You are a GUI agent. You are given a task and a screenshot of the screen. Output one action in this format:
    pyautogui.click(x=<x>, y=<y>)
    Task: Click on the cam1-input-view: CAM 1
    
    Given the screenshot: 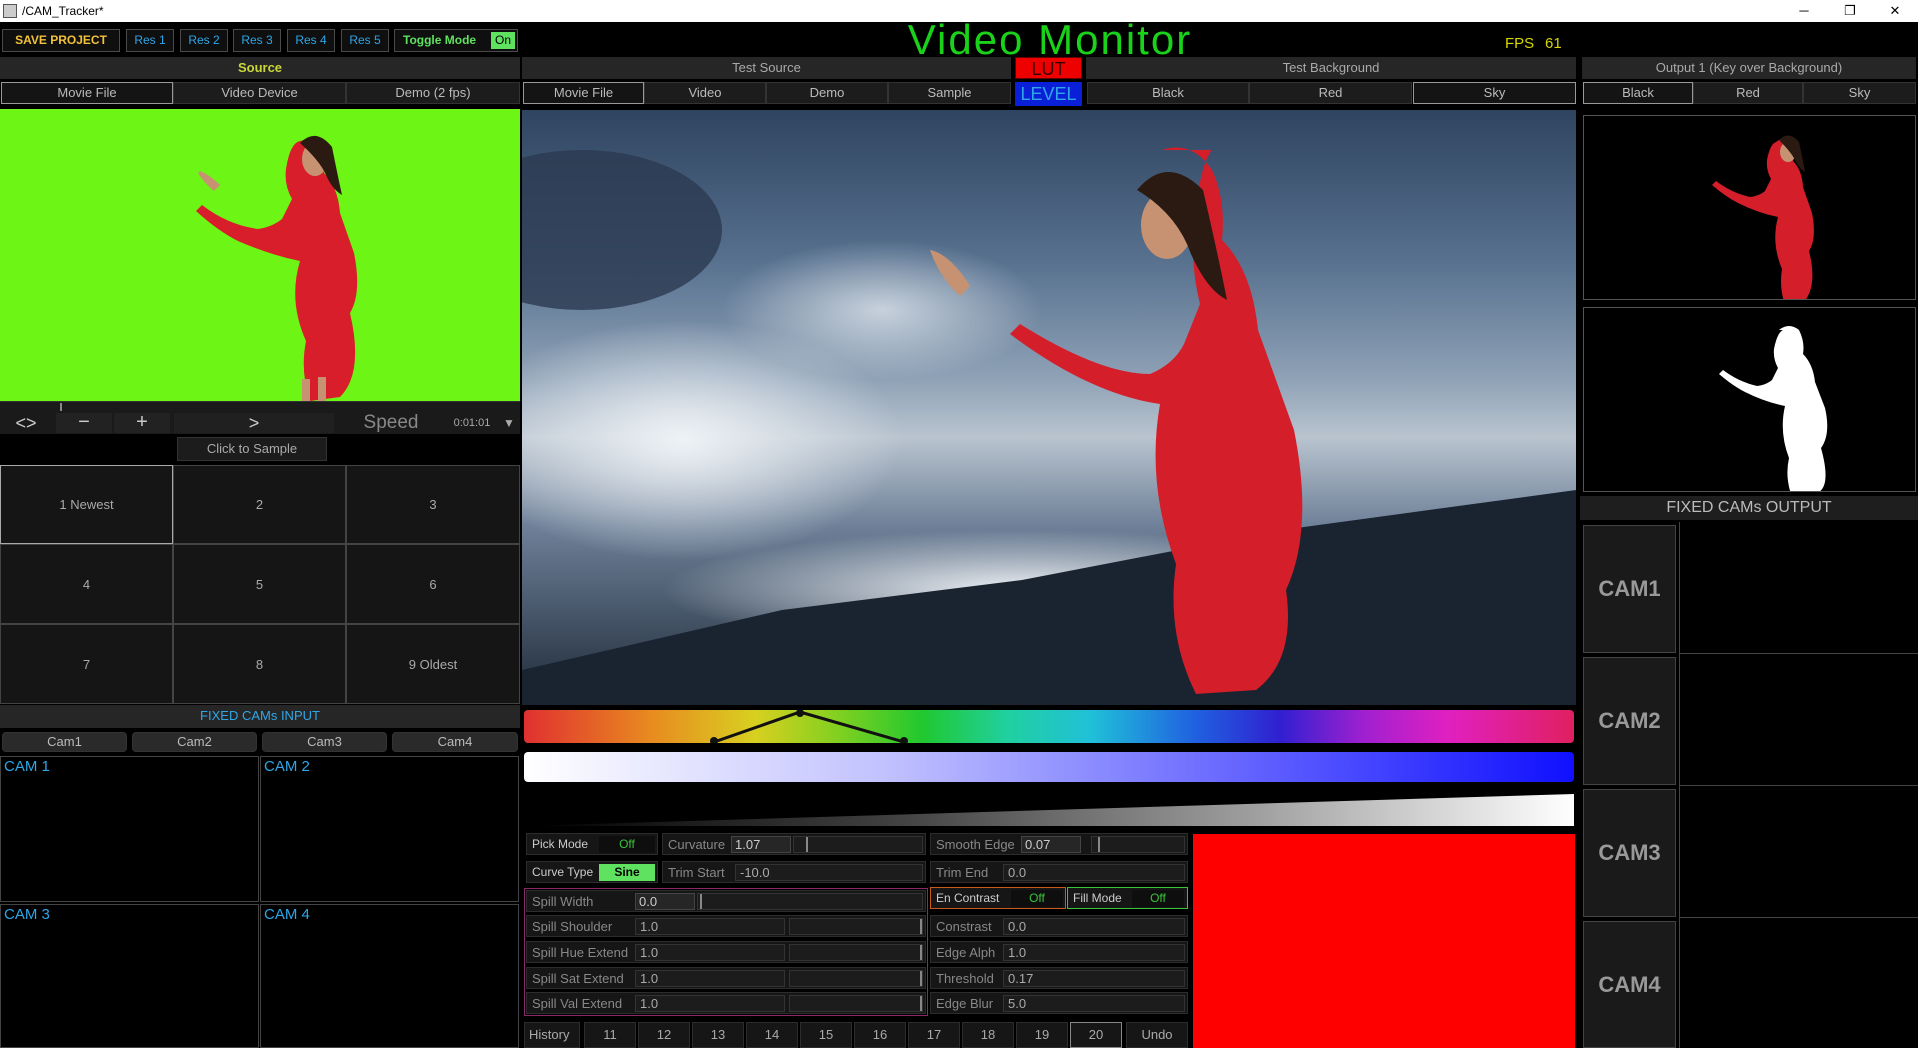 What is the action you would take?
    pyautogui.click(x=129, y=829)
    